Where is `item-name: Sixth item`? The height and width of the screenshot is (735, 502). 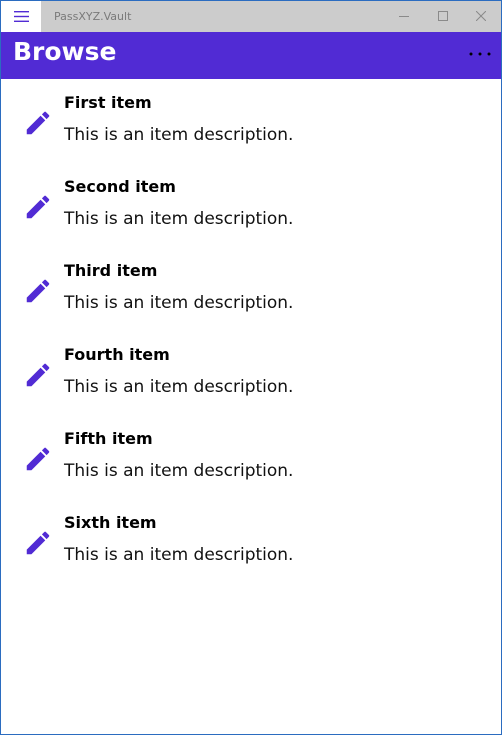
item-name: Sixth item is located at coordinates (110, 522).